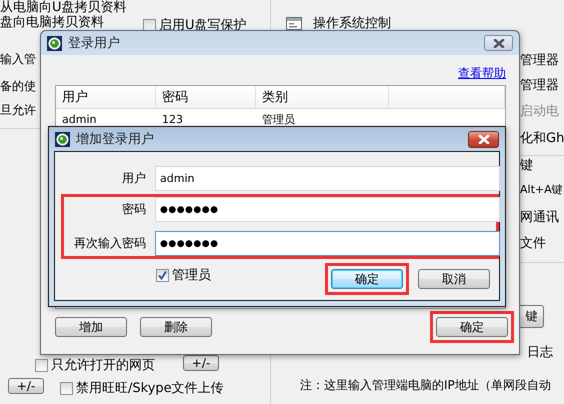 This screenshot has width=564, height=404. Describe the element at coordinates (176, 327) in the screenshot. I see `delete-button: 删除` at that location.